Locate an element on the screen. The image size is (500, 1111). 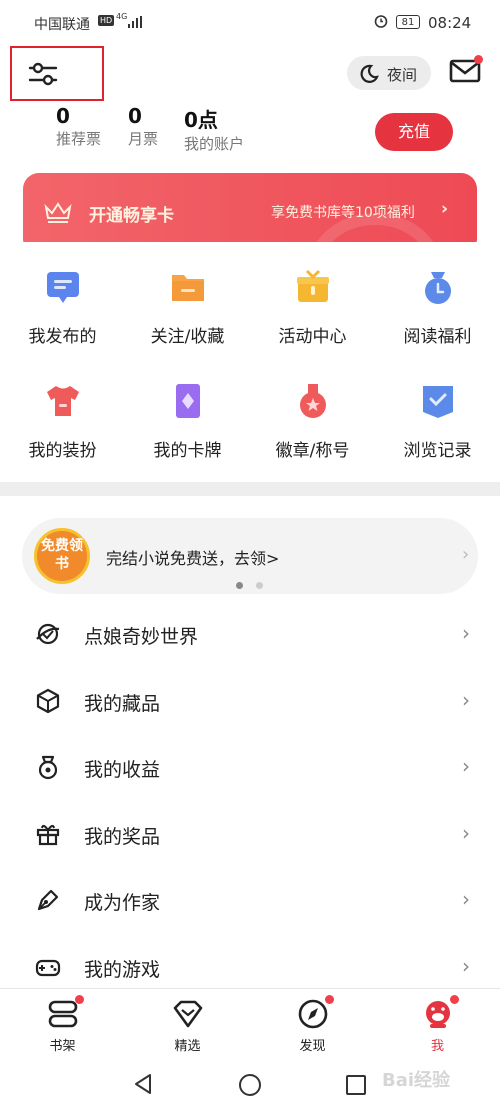
messages-button is located at coordinates (466, 70).